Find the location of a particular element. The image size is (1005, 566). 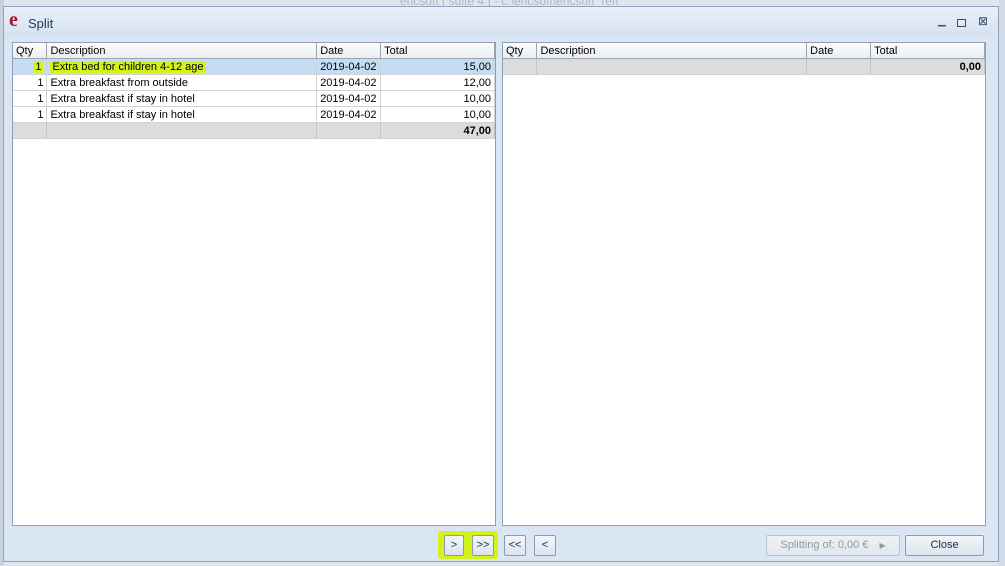

cell-total: 12,00 is located at coordinates (437, 82).